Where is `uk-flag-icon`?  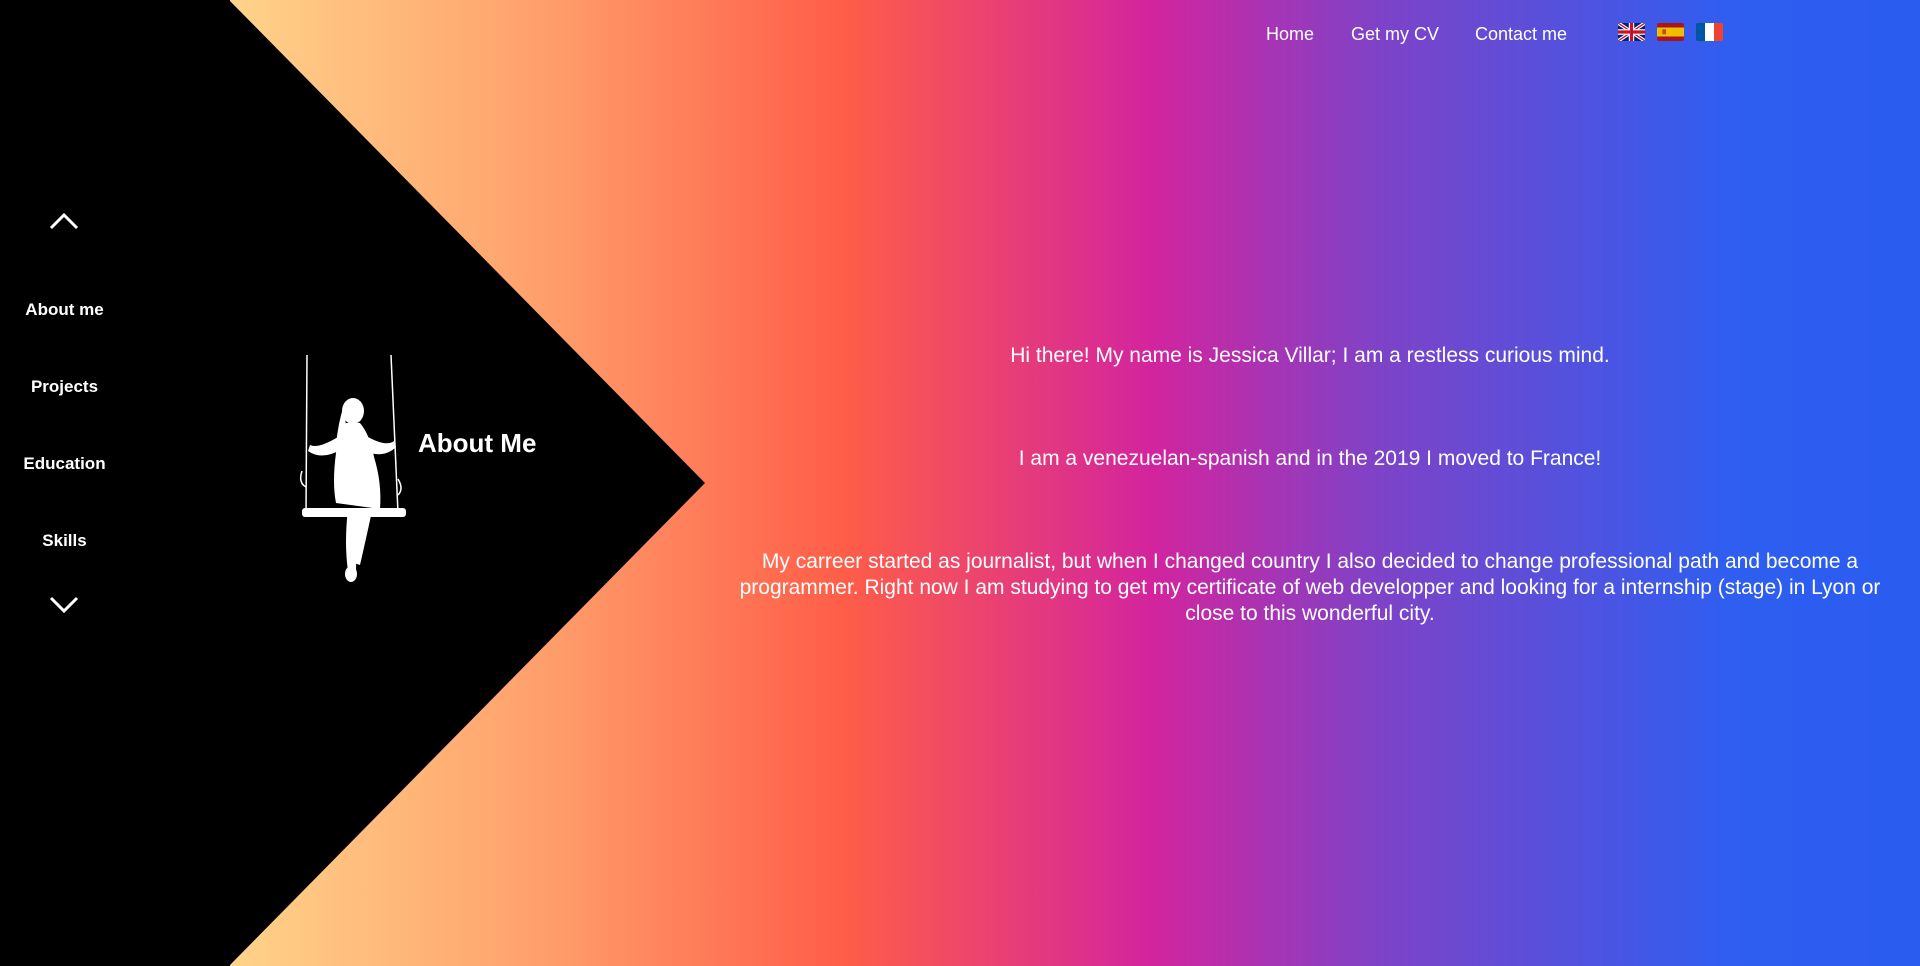 uk-flag-icon is located at coordinates (1631, 32).